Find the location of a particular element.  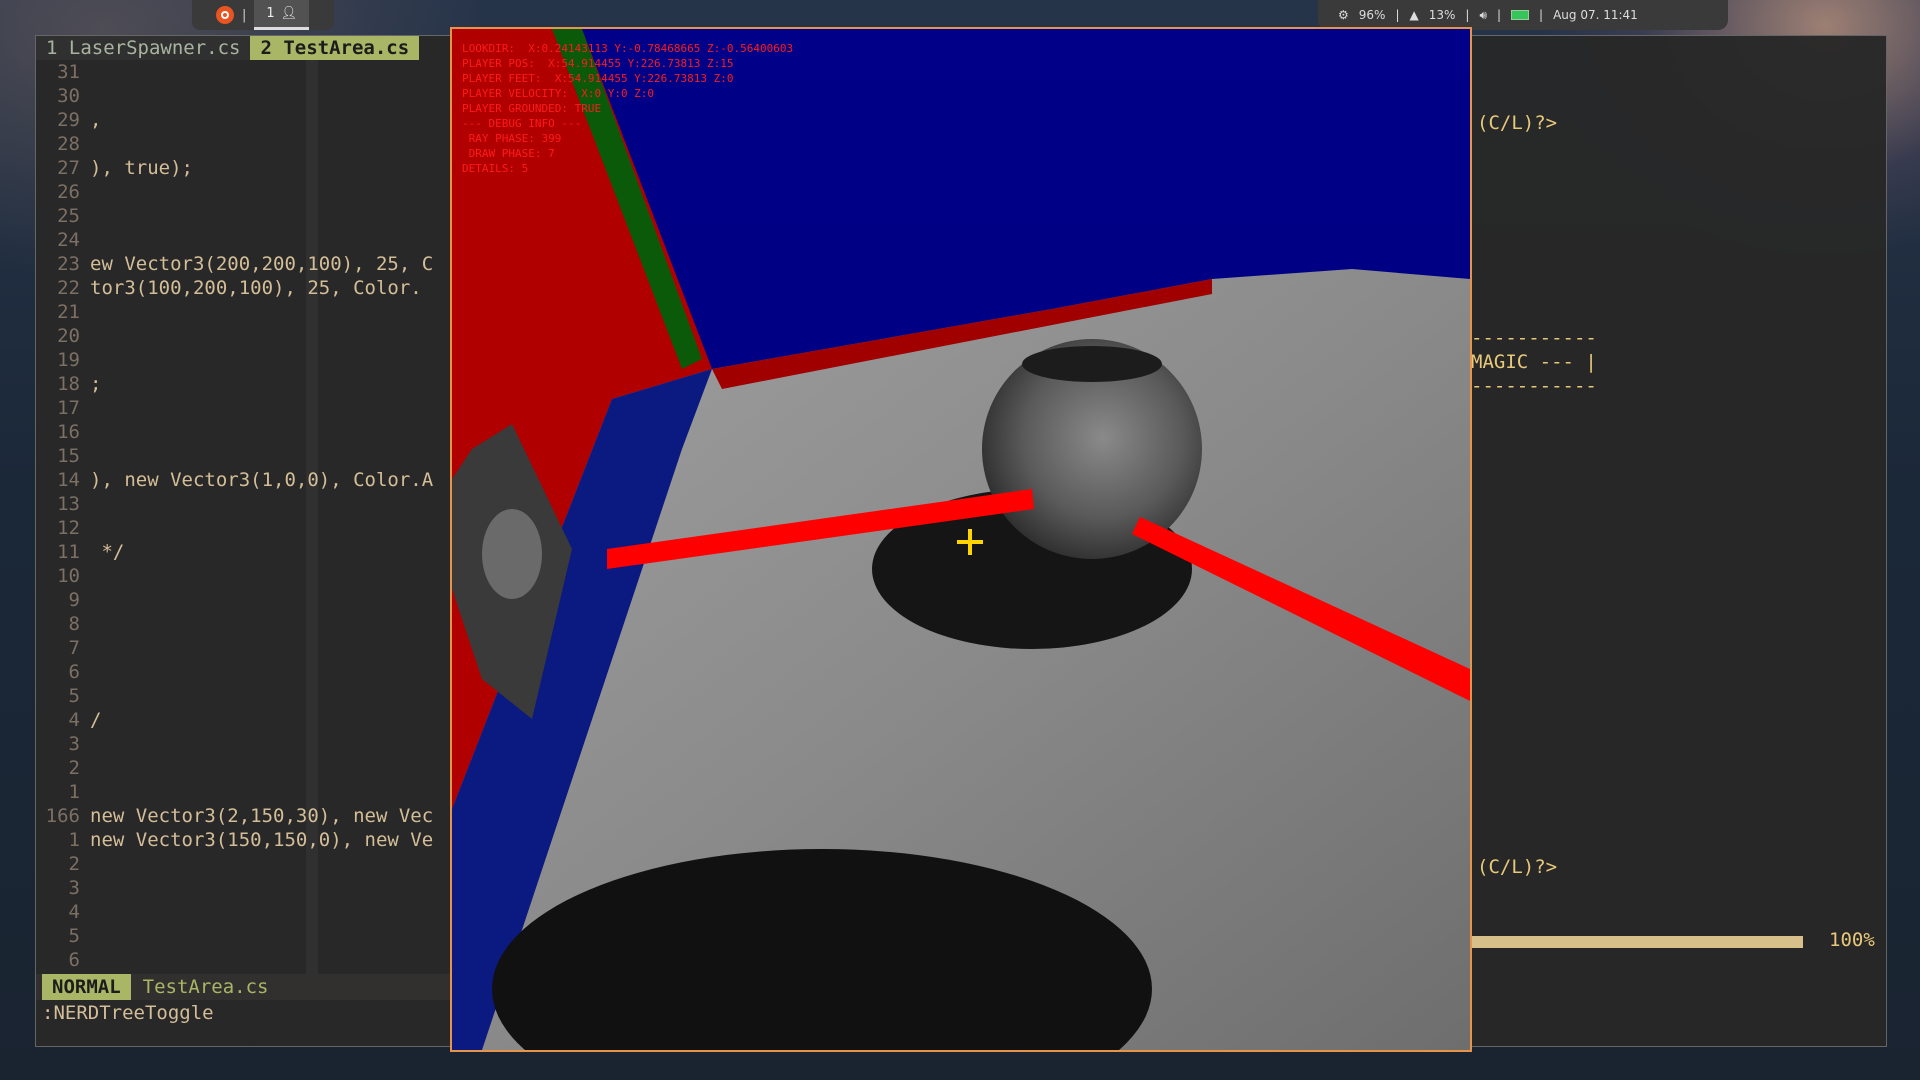

code-line: 10 is located at coordinates (63, 576).